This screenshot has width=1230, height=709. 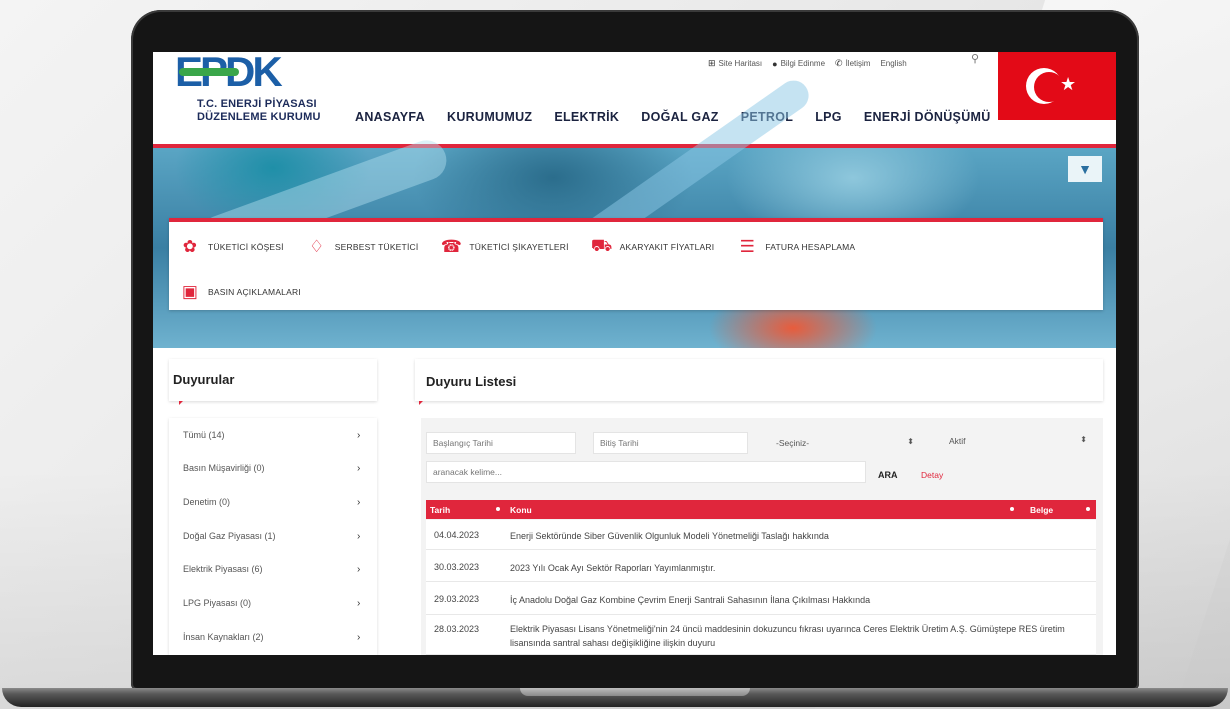 What do you see at coordinates (521, 510) in the screenshot?
I see `column-header-subject: Konu` at bounding box center [521, 510].